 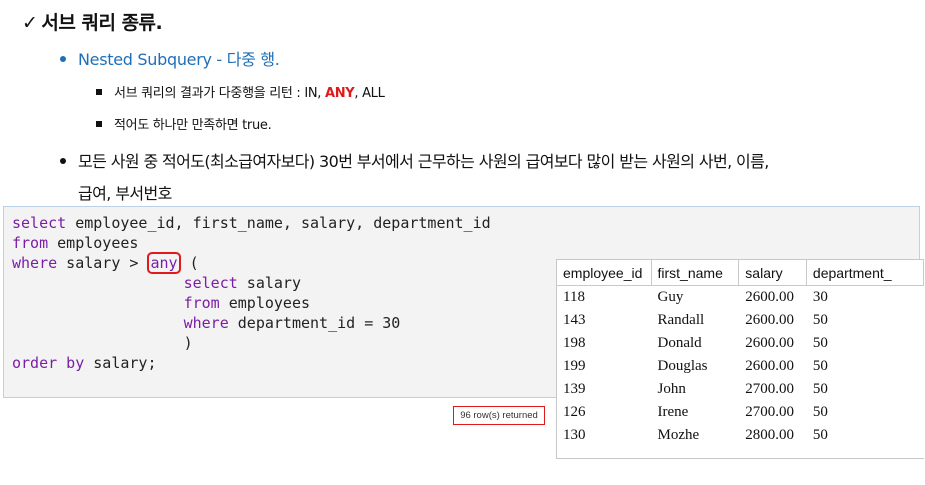 I want to click on column-header: first_name, so click(x=695, y=273).